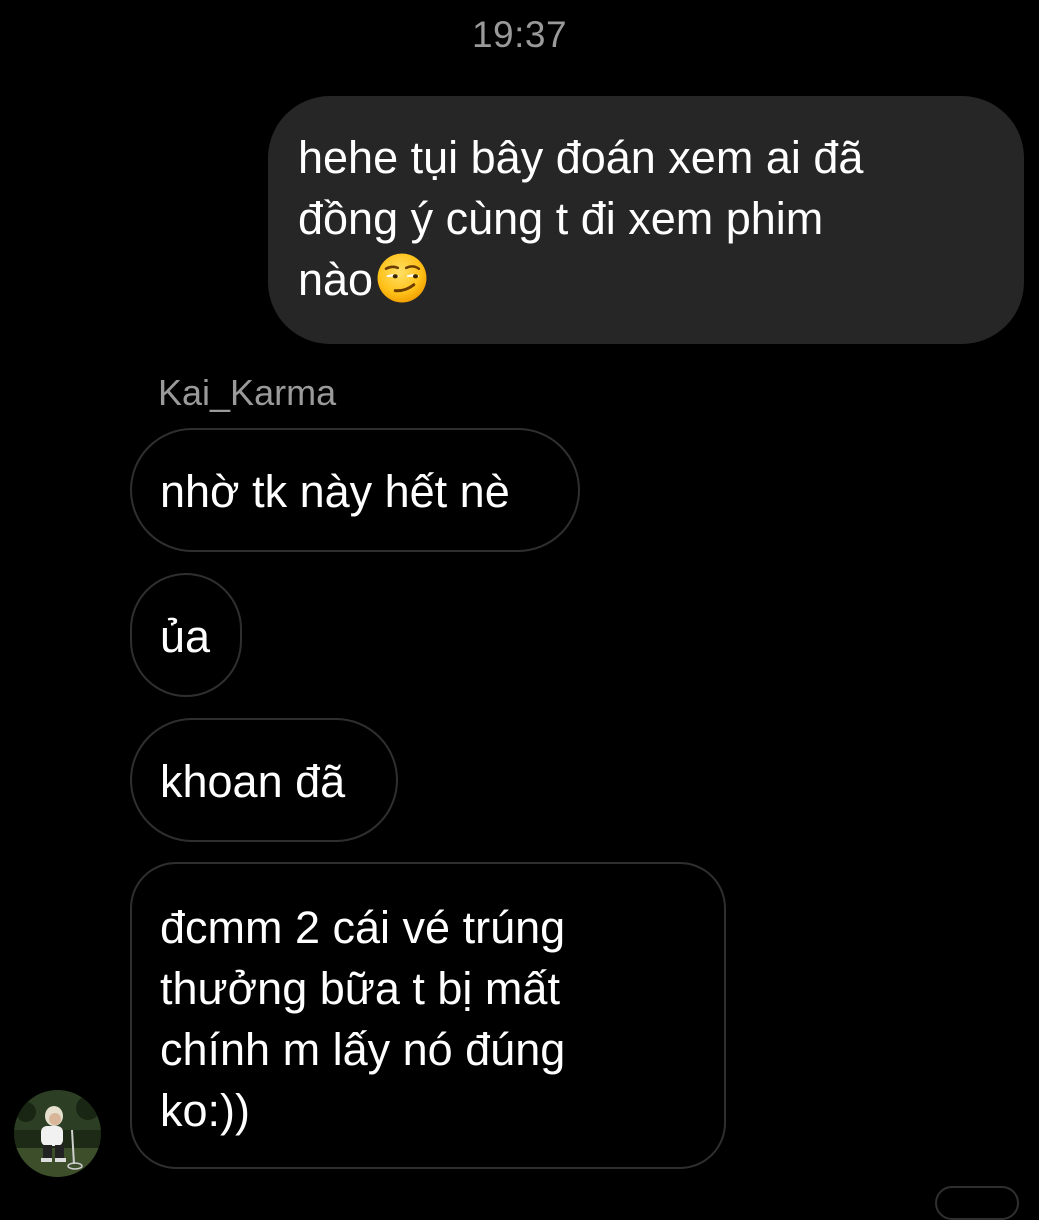 The height and width of the screenshot is (1220, 1039). I want to click on received-message-bubble: nhờ tk này hết nè, so click(355, 490).